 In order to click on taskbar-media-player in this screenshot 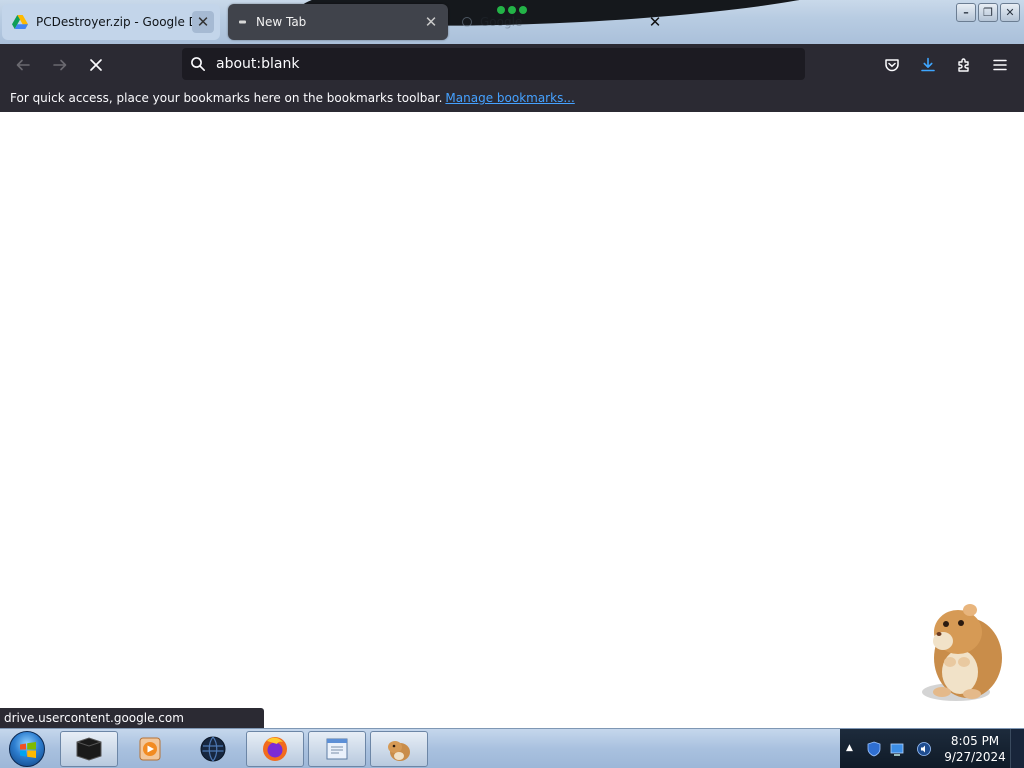, I will do `click(150, 749)`.